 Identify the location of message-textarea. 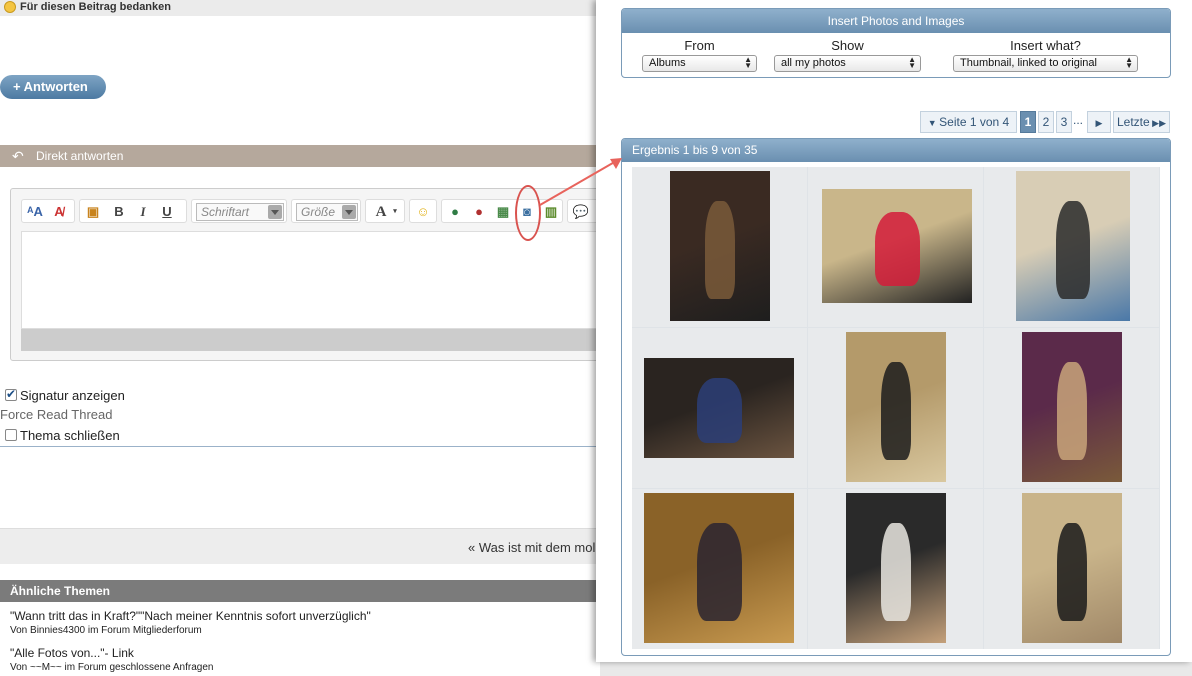
(310, 280).